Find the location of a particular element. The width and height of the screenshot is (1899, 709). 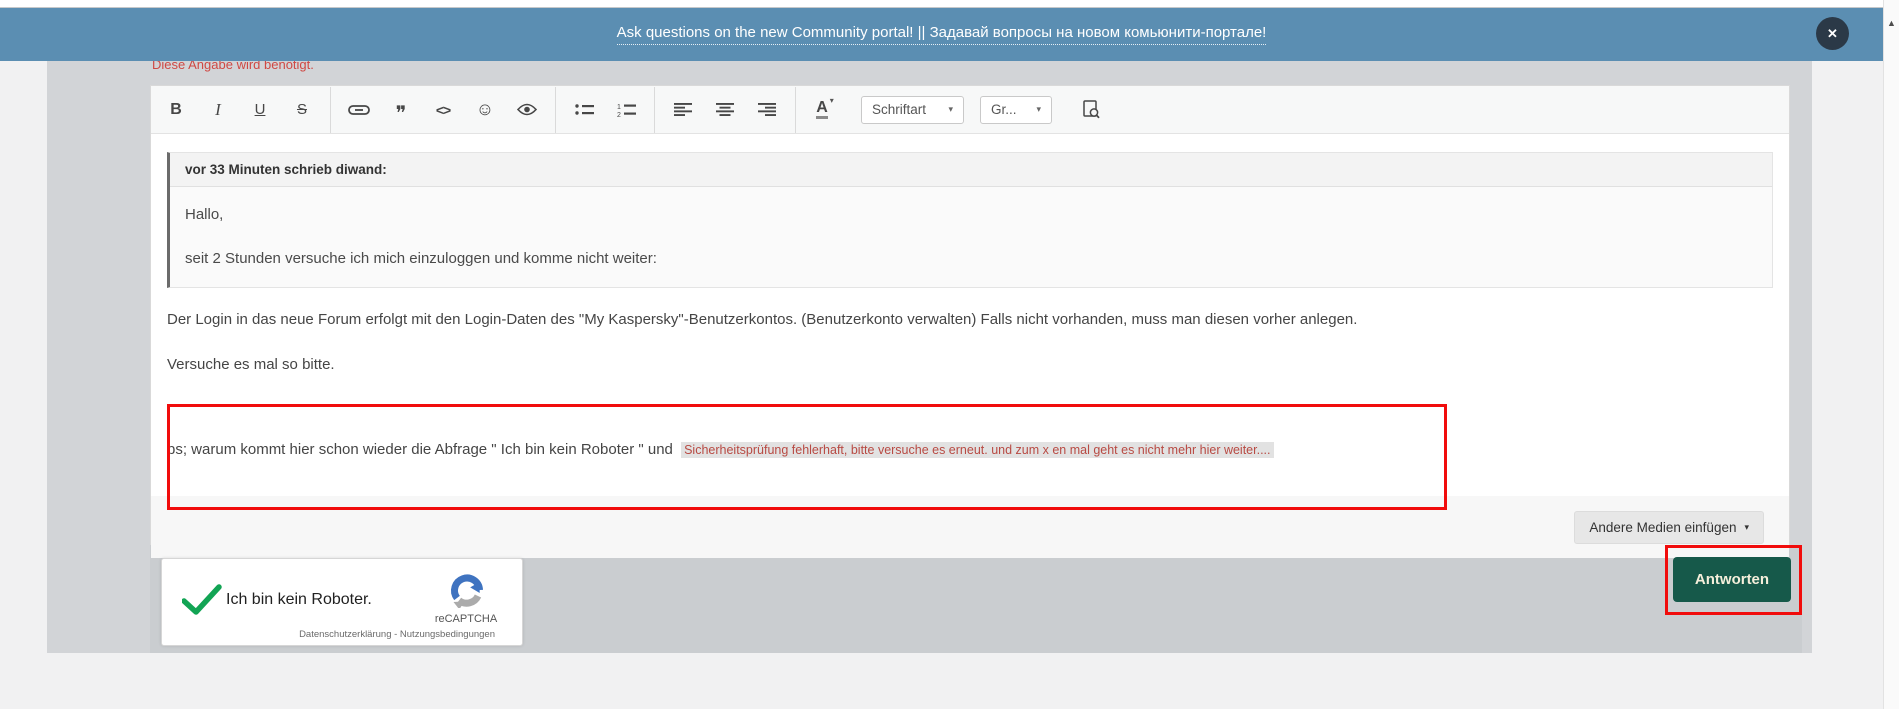

numbered-list-icon: 1 2 is located at coordinates (626, 110).